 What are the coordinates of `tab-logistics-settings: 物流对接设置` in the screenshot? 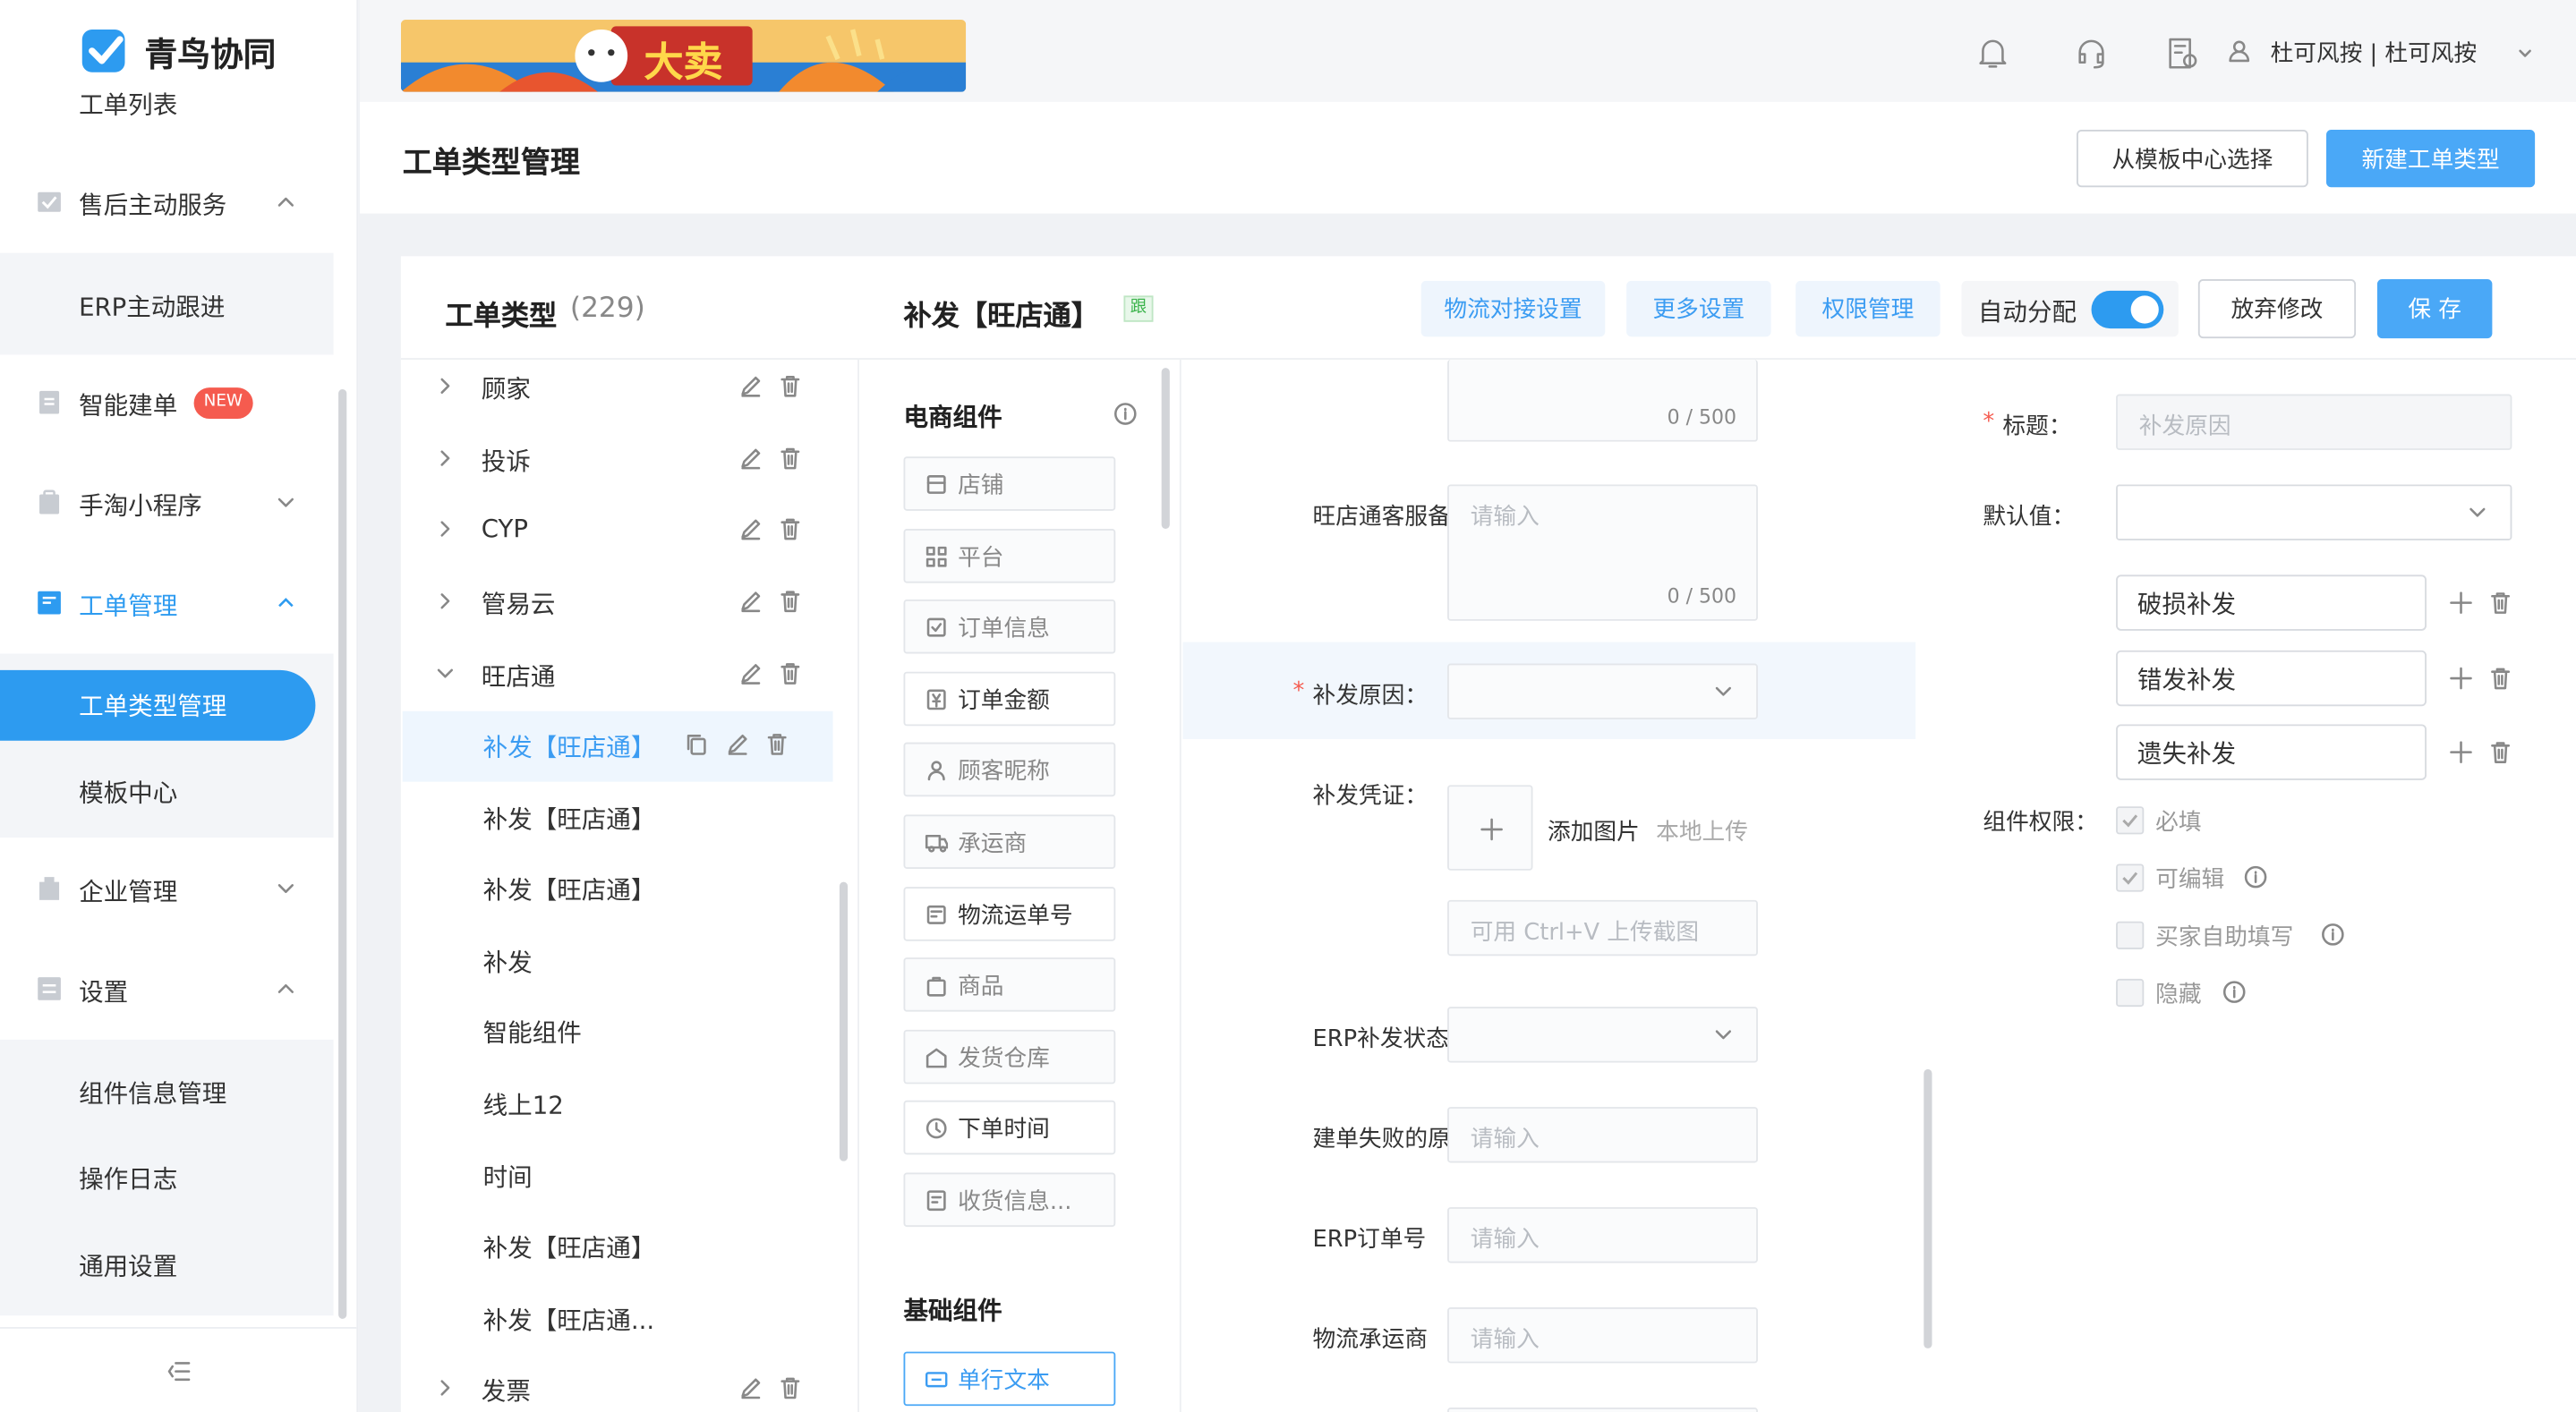 It's located at (1513, 309).